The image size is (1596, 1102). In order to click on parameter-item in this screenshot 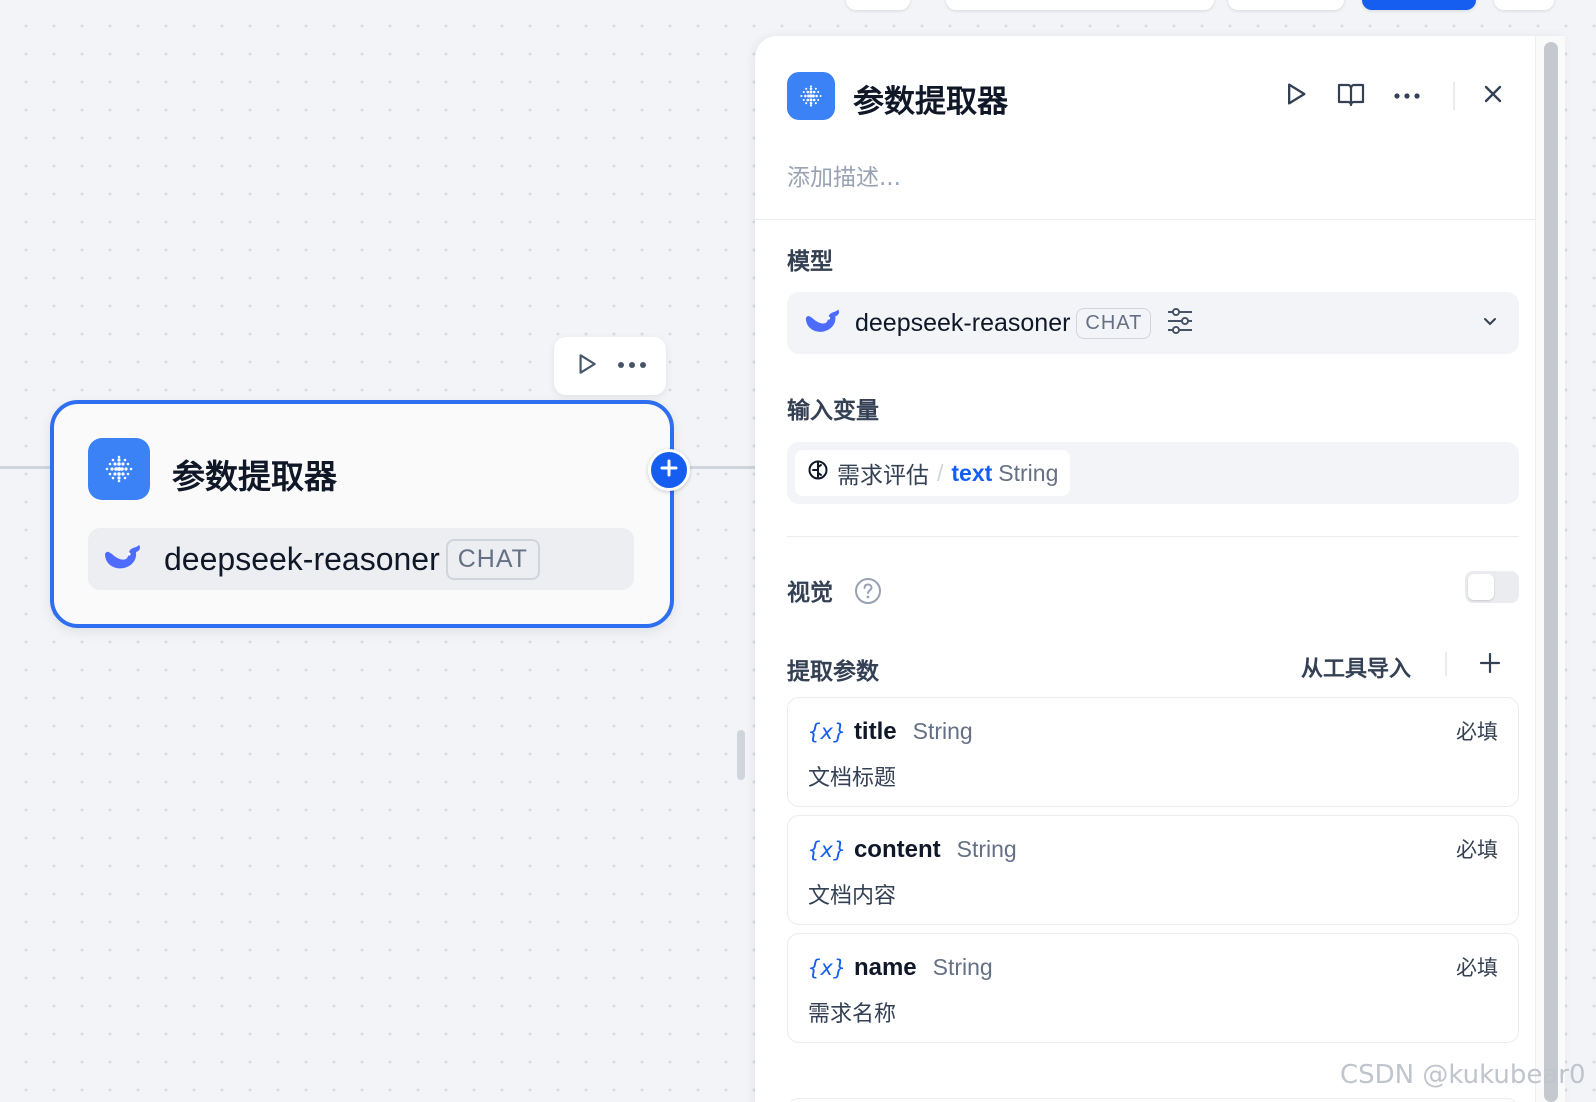, I will do `click(1153, 1100)`.